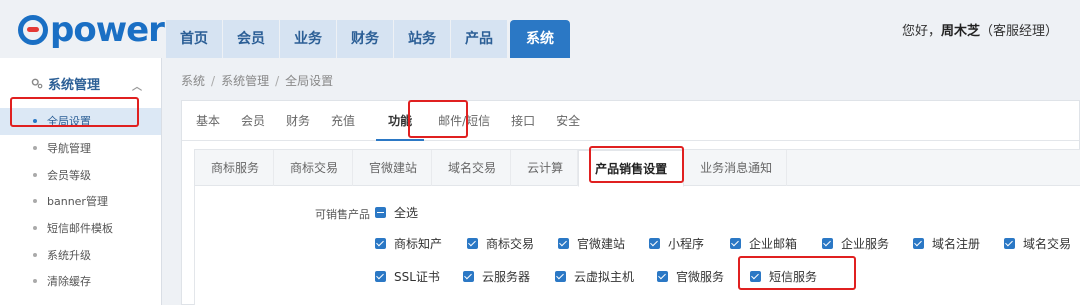 The width and height of the screenshot is (1080, 305). I want to click on product-checkbox: 商标知产, so click(408, 243).